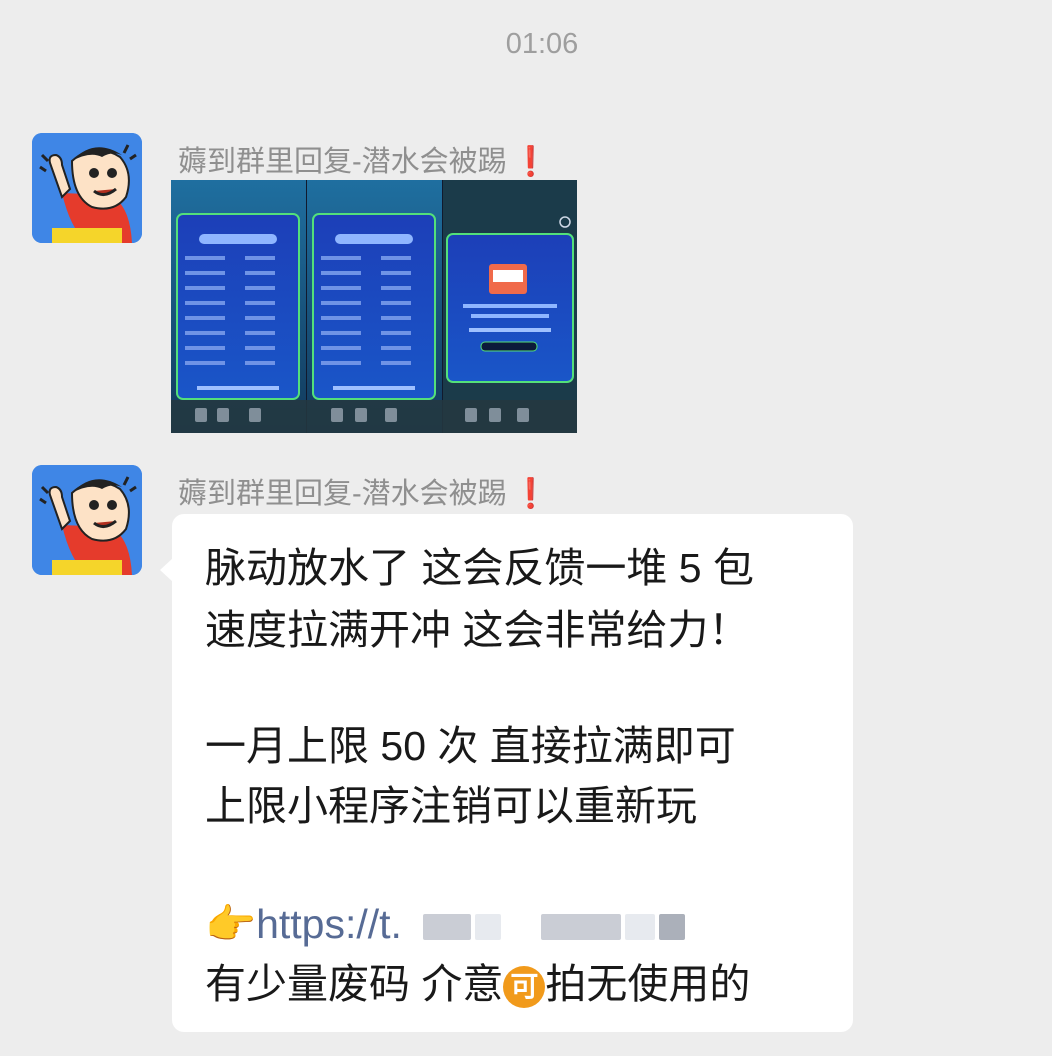 This screenshot has height=1056, width=1052. Describe the element at coordinates (470, 746) in the screenshot. I see `message-line: 一月上限 50 次 直接拉满即可` at that location.